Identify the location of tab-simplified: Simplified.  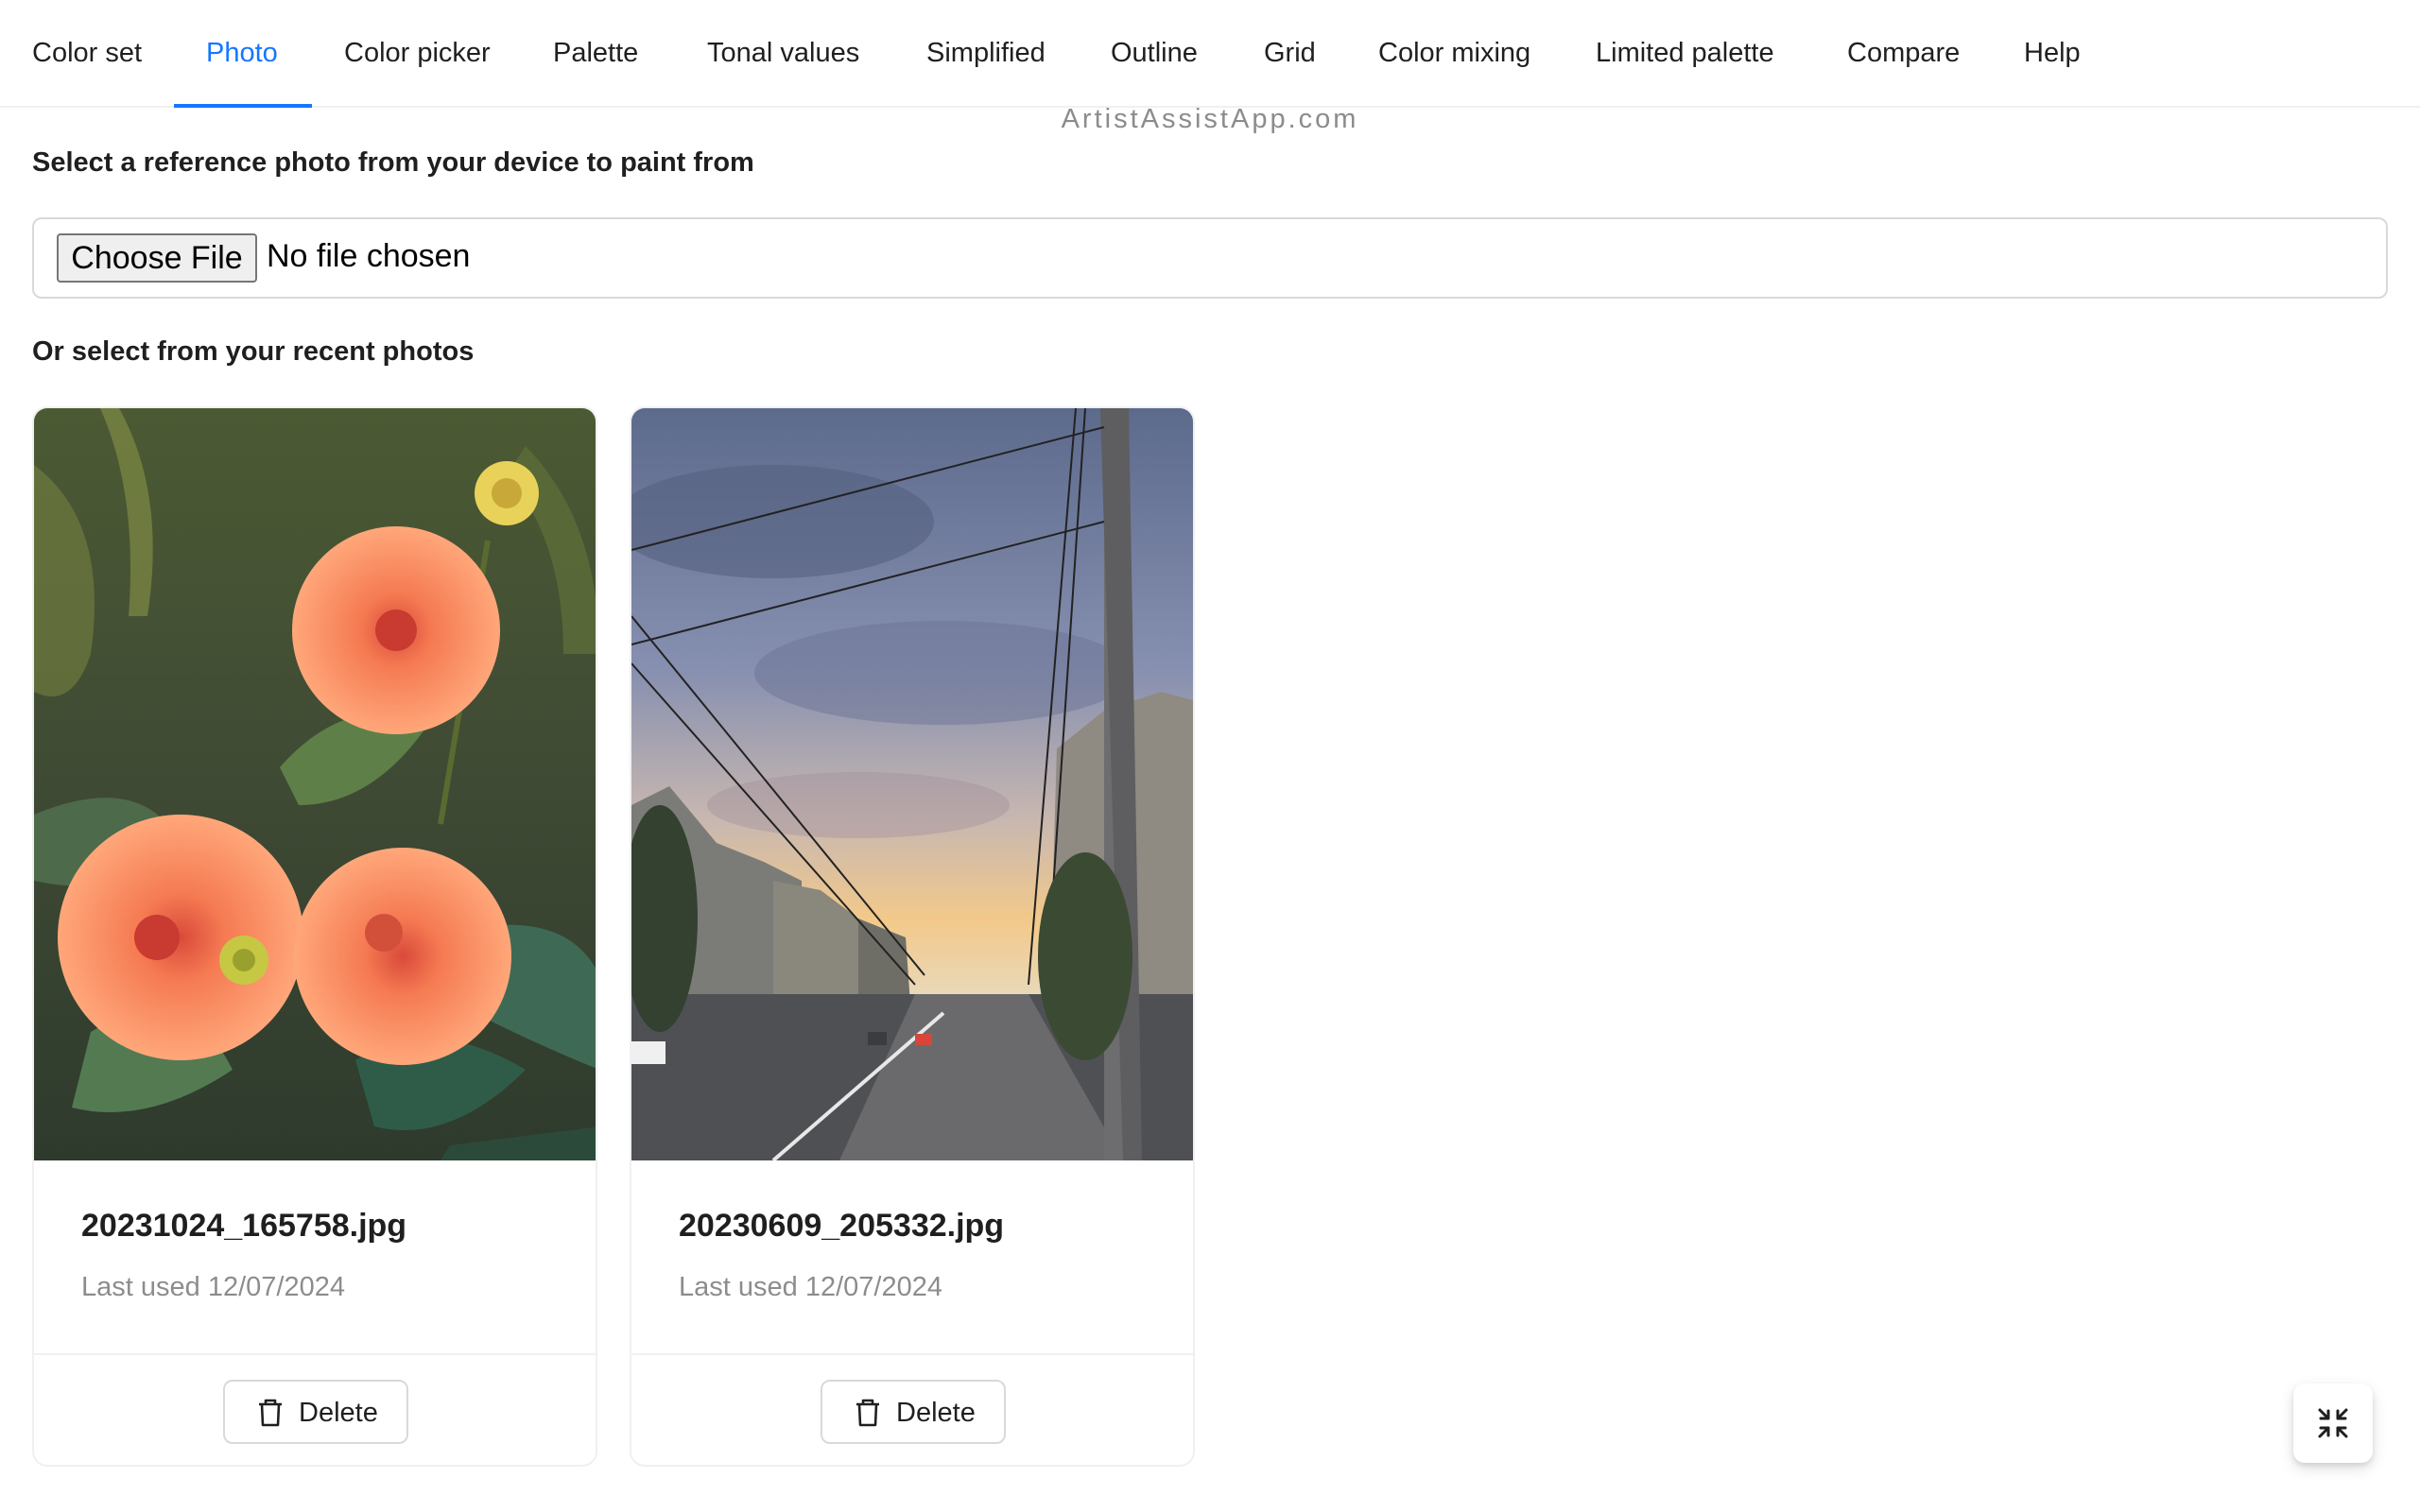
(986, 53).